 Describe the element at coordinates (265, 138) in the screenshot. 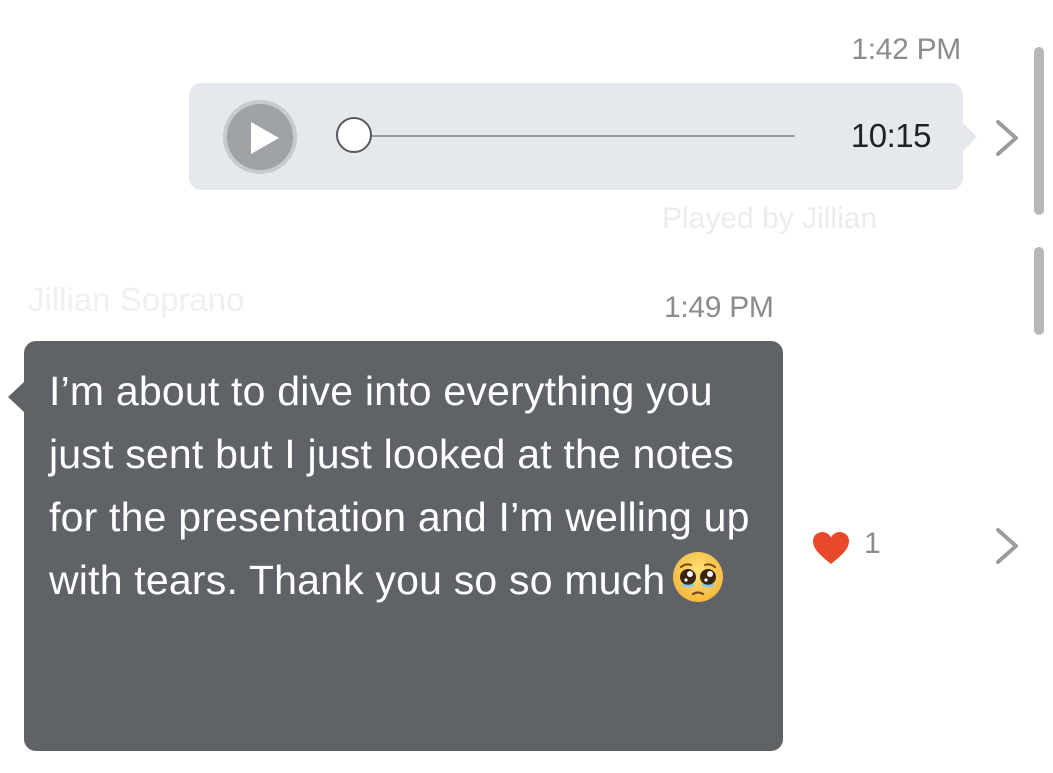

I see `play-icon` at that location.